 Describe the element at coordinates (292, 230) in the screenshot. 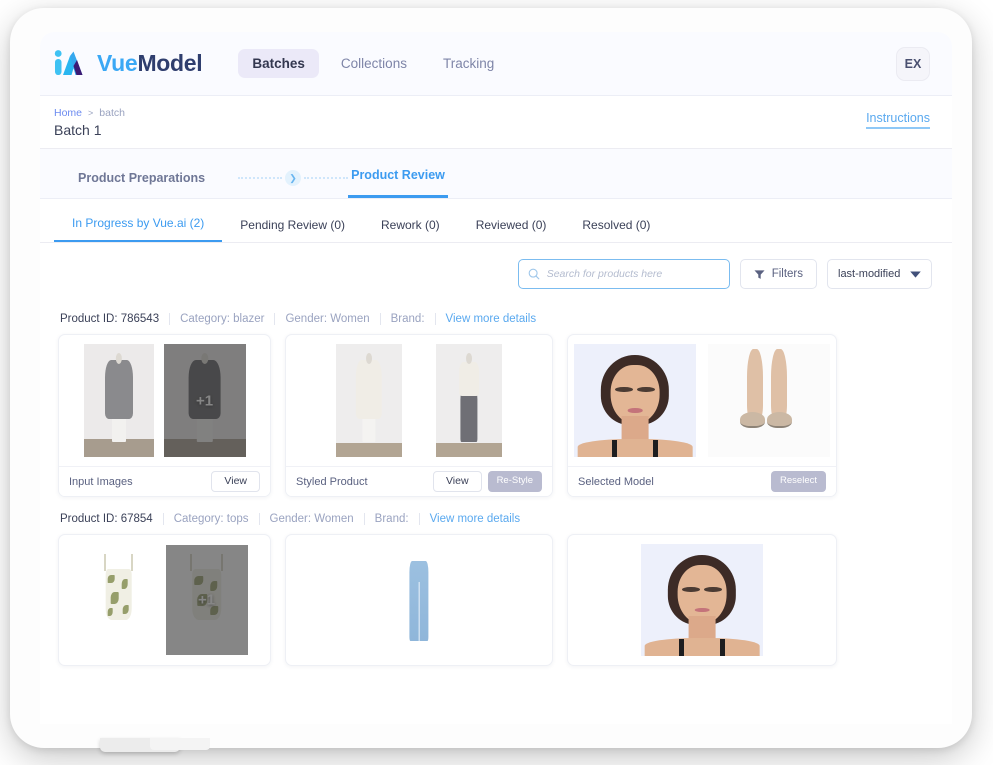

I see `tab-pending-review: Pending Review (0)` at that location.